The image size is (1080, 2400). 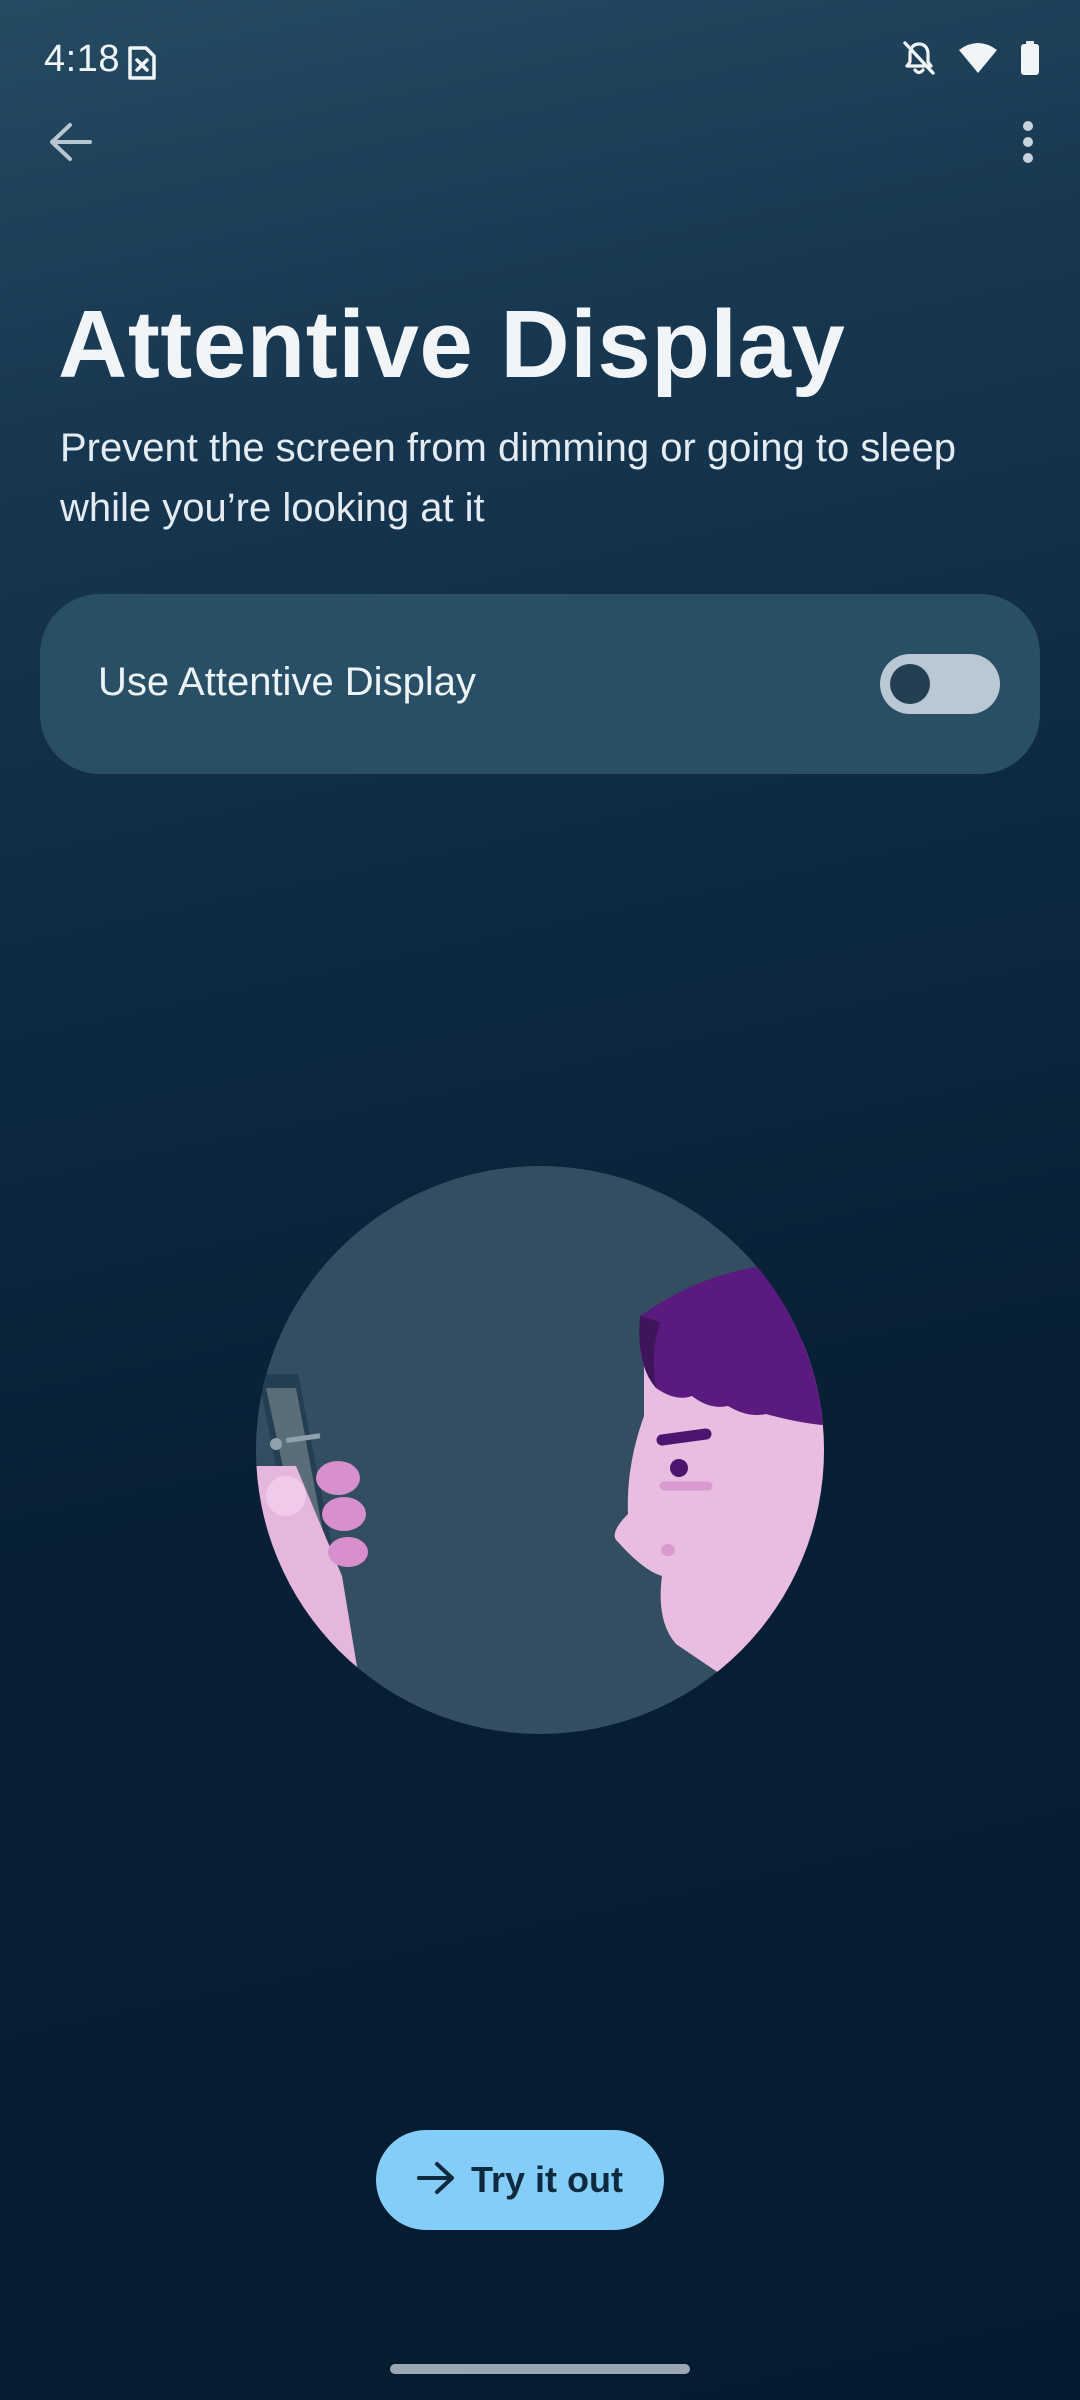 I want to click on gesture-navigation-handle, so click(x=540, y=2369).